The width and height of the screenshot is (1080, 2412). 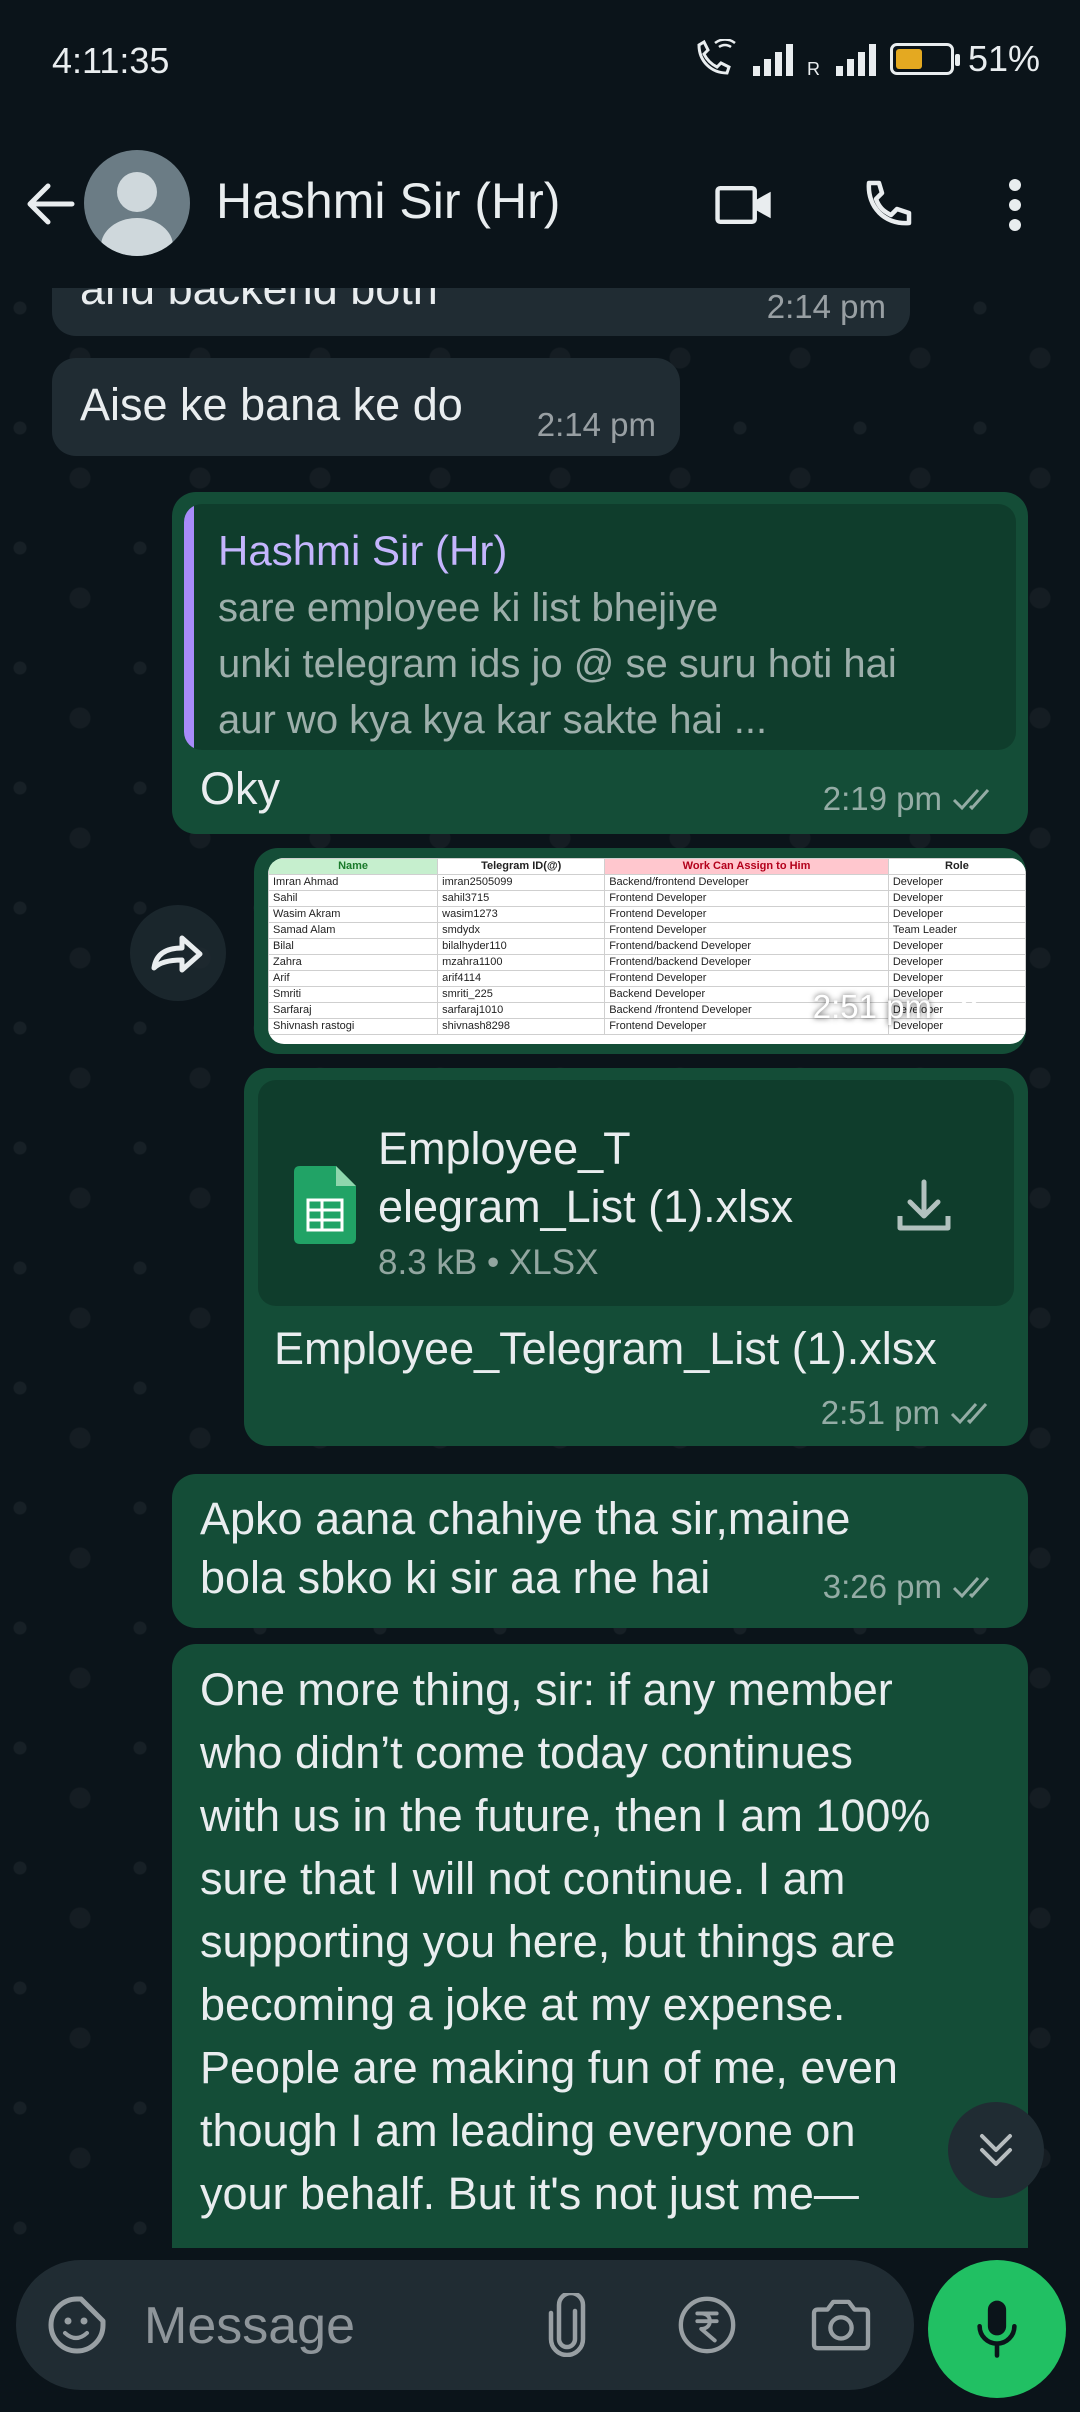 What do you see at coordinates (956, 930) in the screenshot?
I see `table-cell: Team Leader` at bounding box center [956, 930].